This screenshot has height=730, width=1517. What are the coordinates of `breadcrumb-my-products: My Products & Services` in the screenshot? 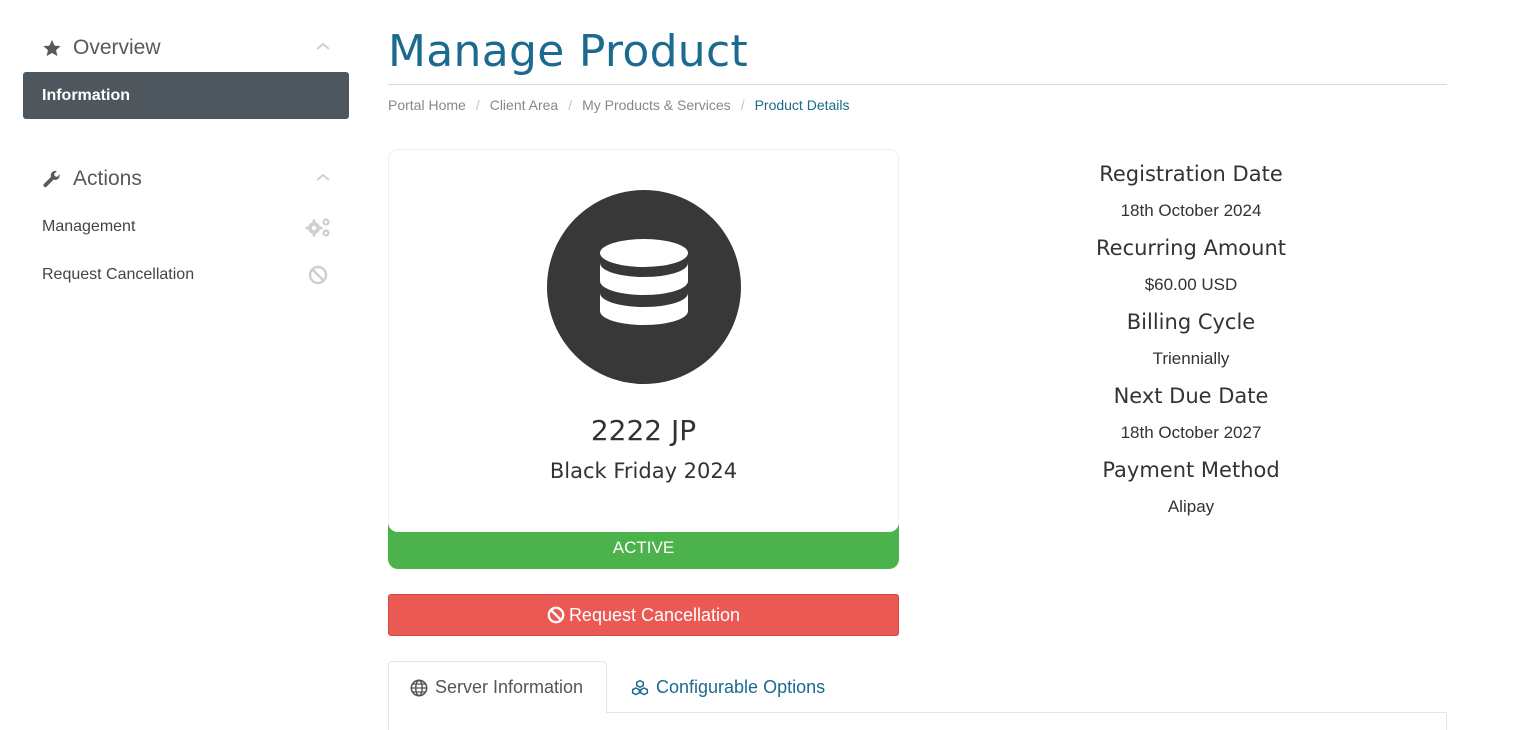 It's located at (656, 105).